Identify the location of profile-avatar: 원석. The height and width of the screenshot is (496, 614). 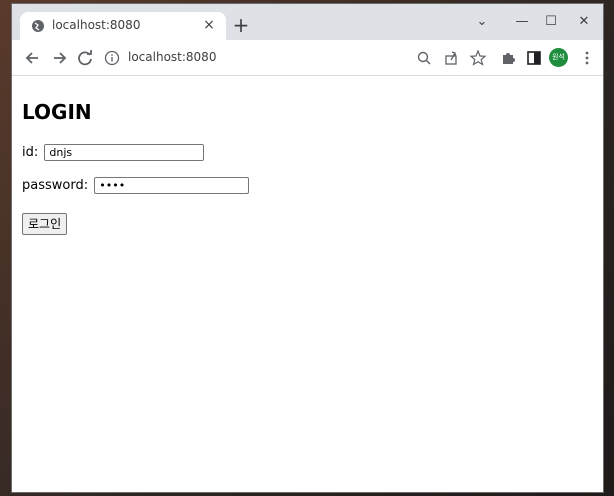
(558, 57).